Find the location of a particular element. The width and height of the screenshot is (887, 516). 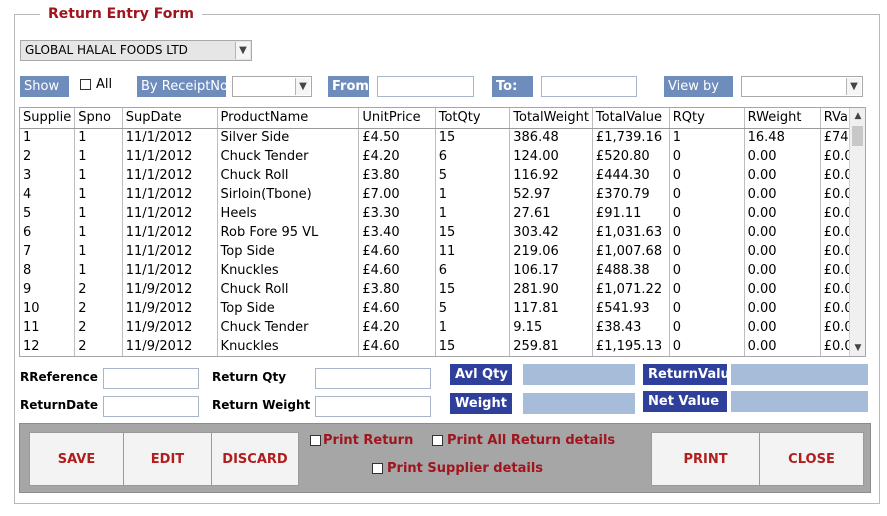

receipt-select: ▼ is located at coordinates (272, 86).